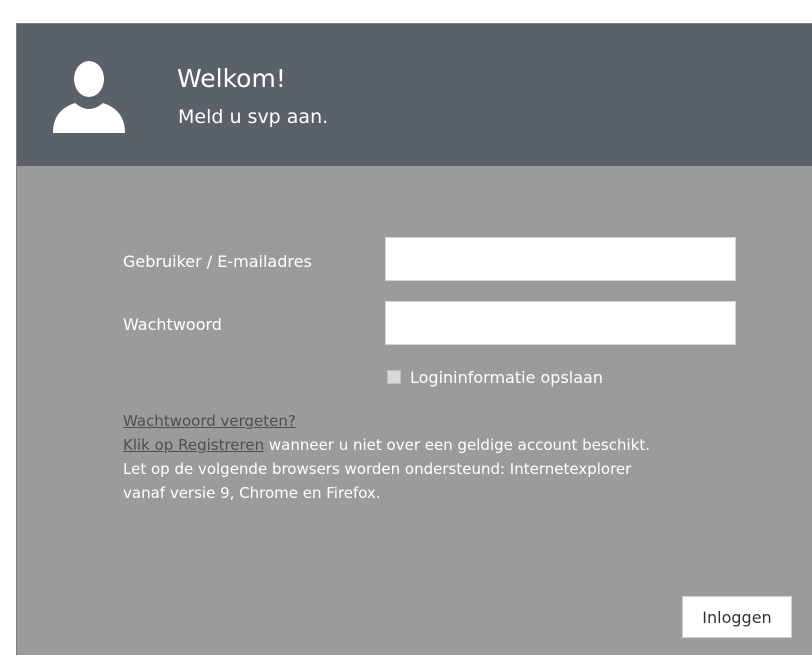 Image resolution: width=812 pixels, height=666 pixels. I want to click on remember-login-option: Logininformatie opslaan, so click(495, 378).